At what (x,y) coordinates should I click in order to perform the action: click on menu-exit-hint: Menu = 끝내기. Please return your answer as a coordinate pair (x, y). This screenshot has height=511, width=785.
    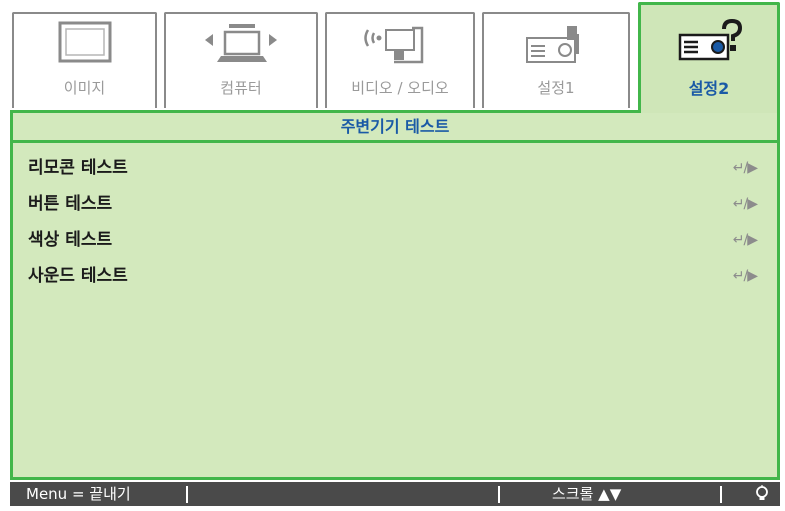
    Looking at the image, I should click on (78, 494).